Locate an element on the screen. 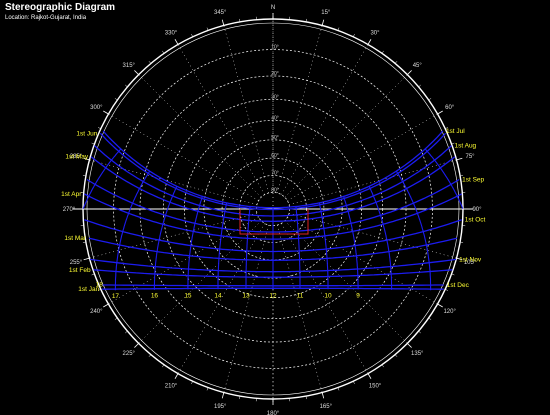 The height and width of the screenshot is (415, 550). date-label: 1st Oct is located at coordinates (475, 220).